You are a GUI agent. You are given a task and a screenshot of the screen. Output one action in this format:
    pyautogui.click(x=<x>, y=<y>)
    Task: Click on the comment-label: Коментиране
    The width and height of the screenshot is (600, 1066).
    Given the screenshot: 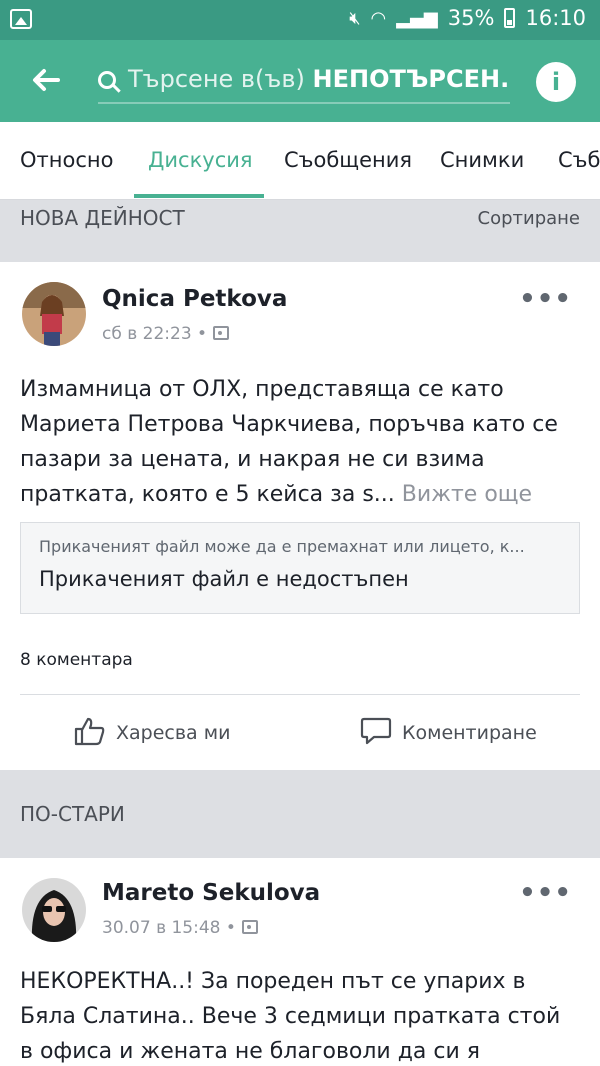 What is the action you would take?
    pyautogui.click(x=469, y=733)
    